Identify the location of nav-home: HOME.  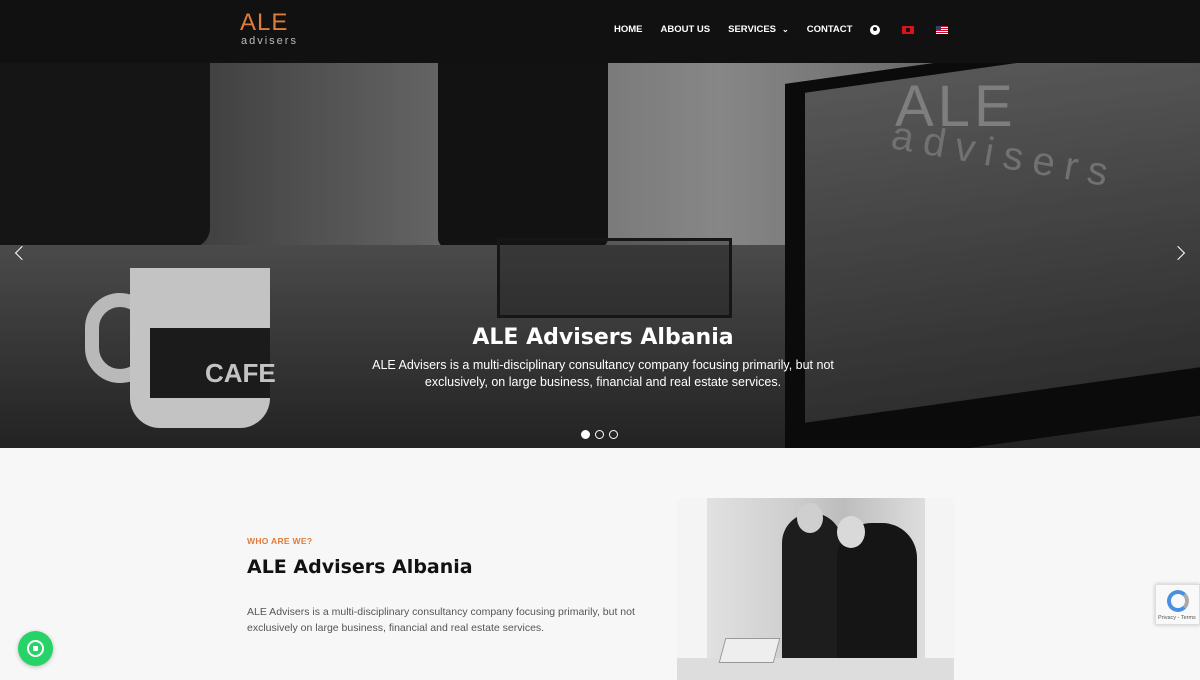
(628, 29).